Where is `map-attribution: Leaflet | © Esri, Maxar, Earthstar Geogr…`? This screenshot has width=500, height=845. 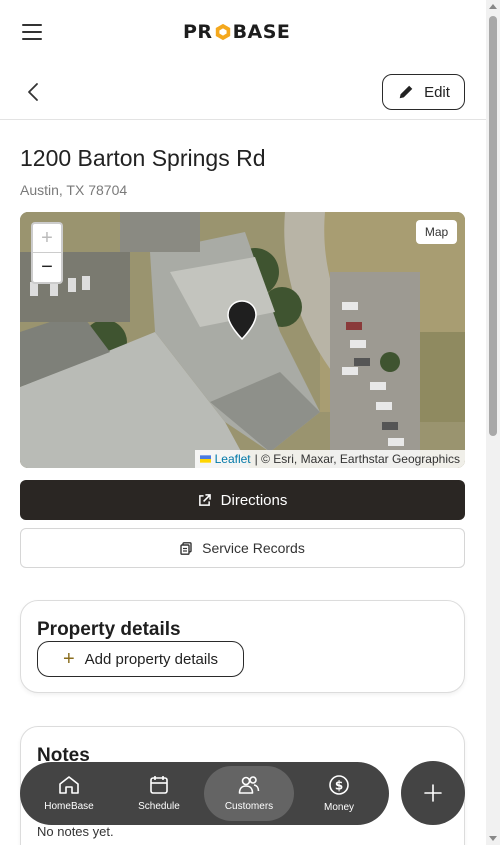 map-attribution: Leaflet | © Esri, Maxar, Earthstar Geogr… is located at coordinates (329, 459).